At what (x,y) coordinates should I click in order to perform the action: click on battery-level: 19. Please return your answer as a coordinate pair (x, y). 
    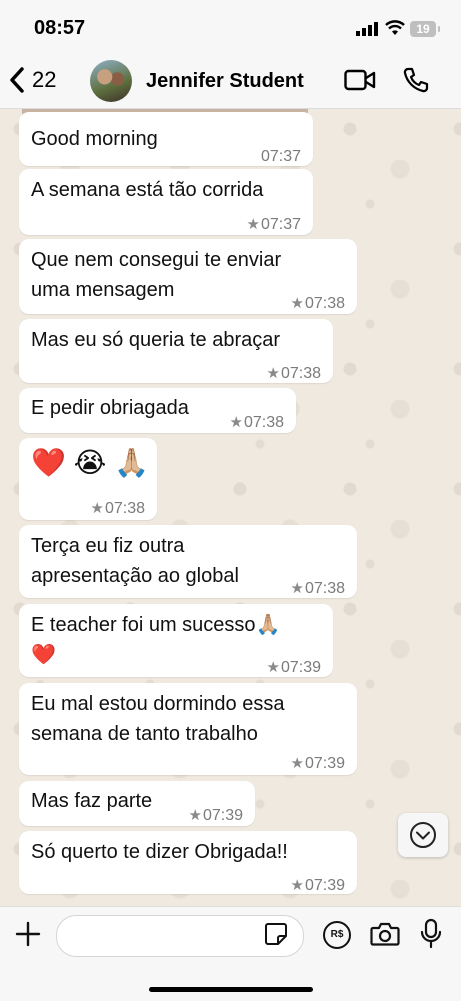
    Looking at the image, I should click on (423, 29).